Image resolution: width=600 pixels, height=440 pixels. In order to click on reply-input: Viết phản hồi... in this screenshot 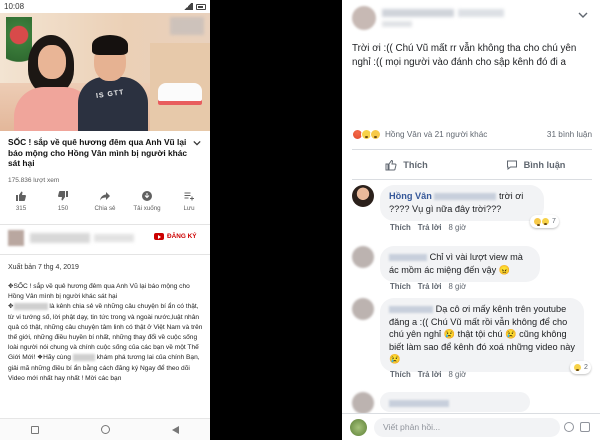, I will do `click(467, 427)`.